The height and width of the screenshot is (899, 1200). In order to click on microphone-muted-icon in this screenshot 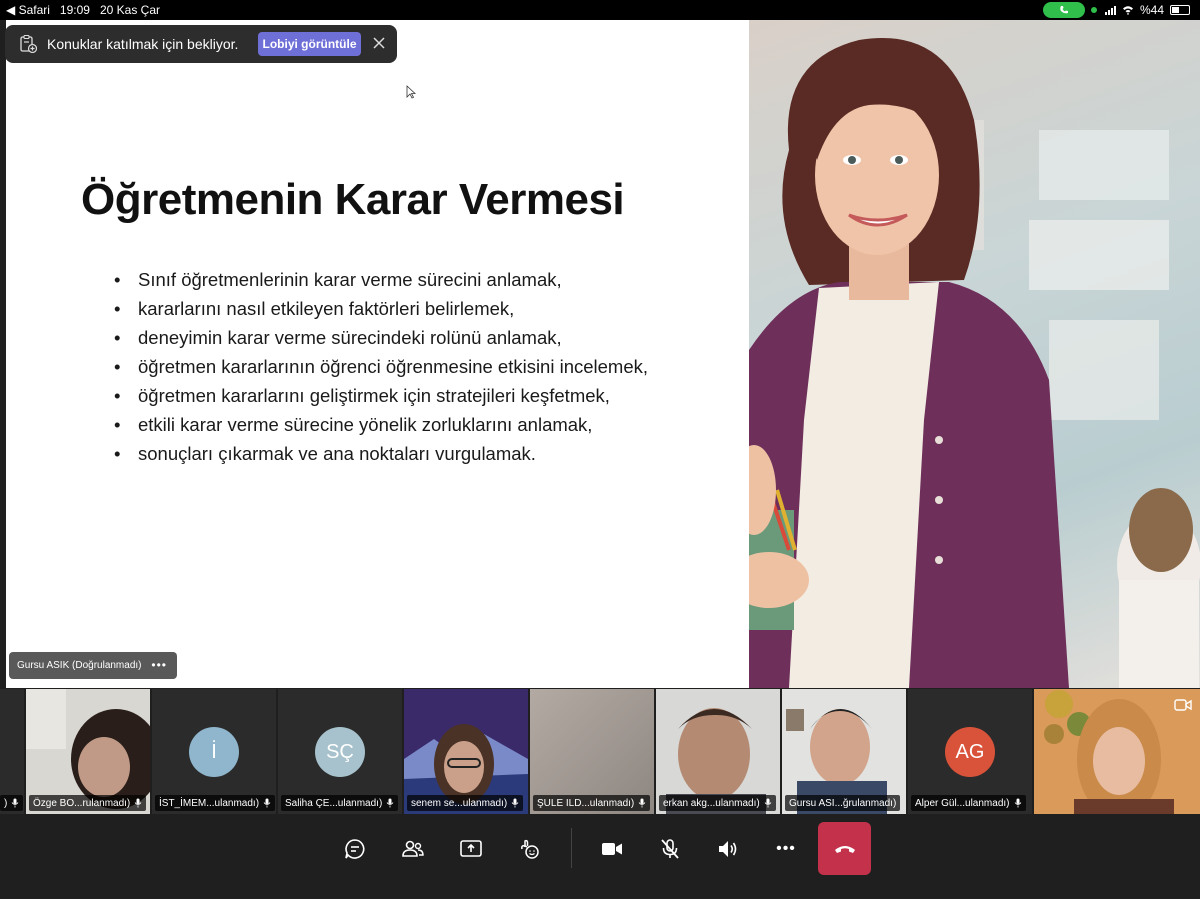, I will do `click(670, 849)`.